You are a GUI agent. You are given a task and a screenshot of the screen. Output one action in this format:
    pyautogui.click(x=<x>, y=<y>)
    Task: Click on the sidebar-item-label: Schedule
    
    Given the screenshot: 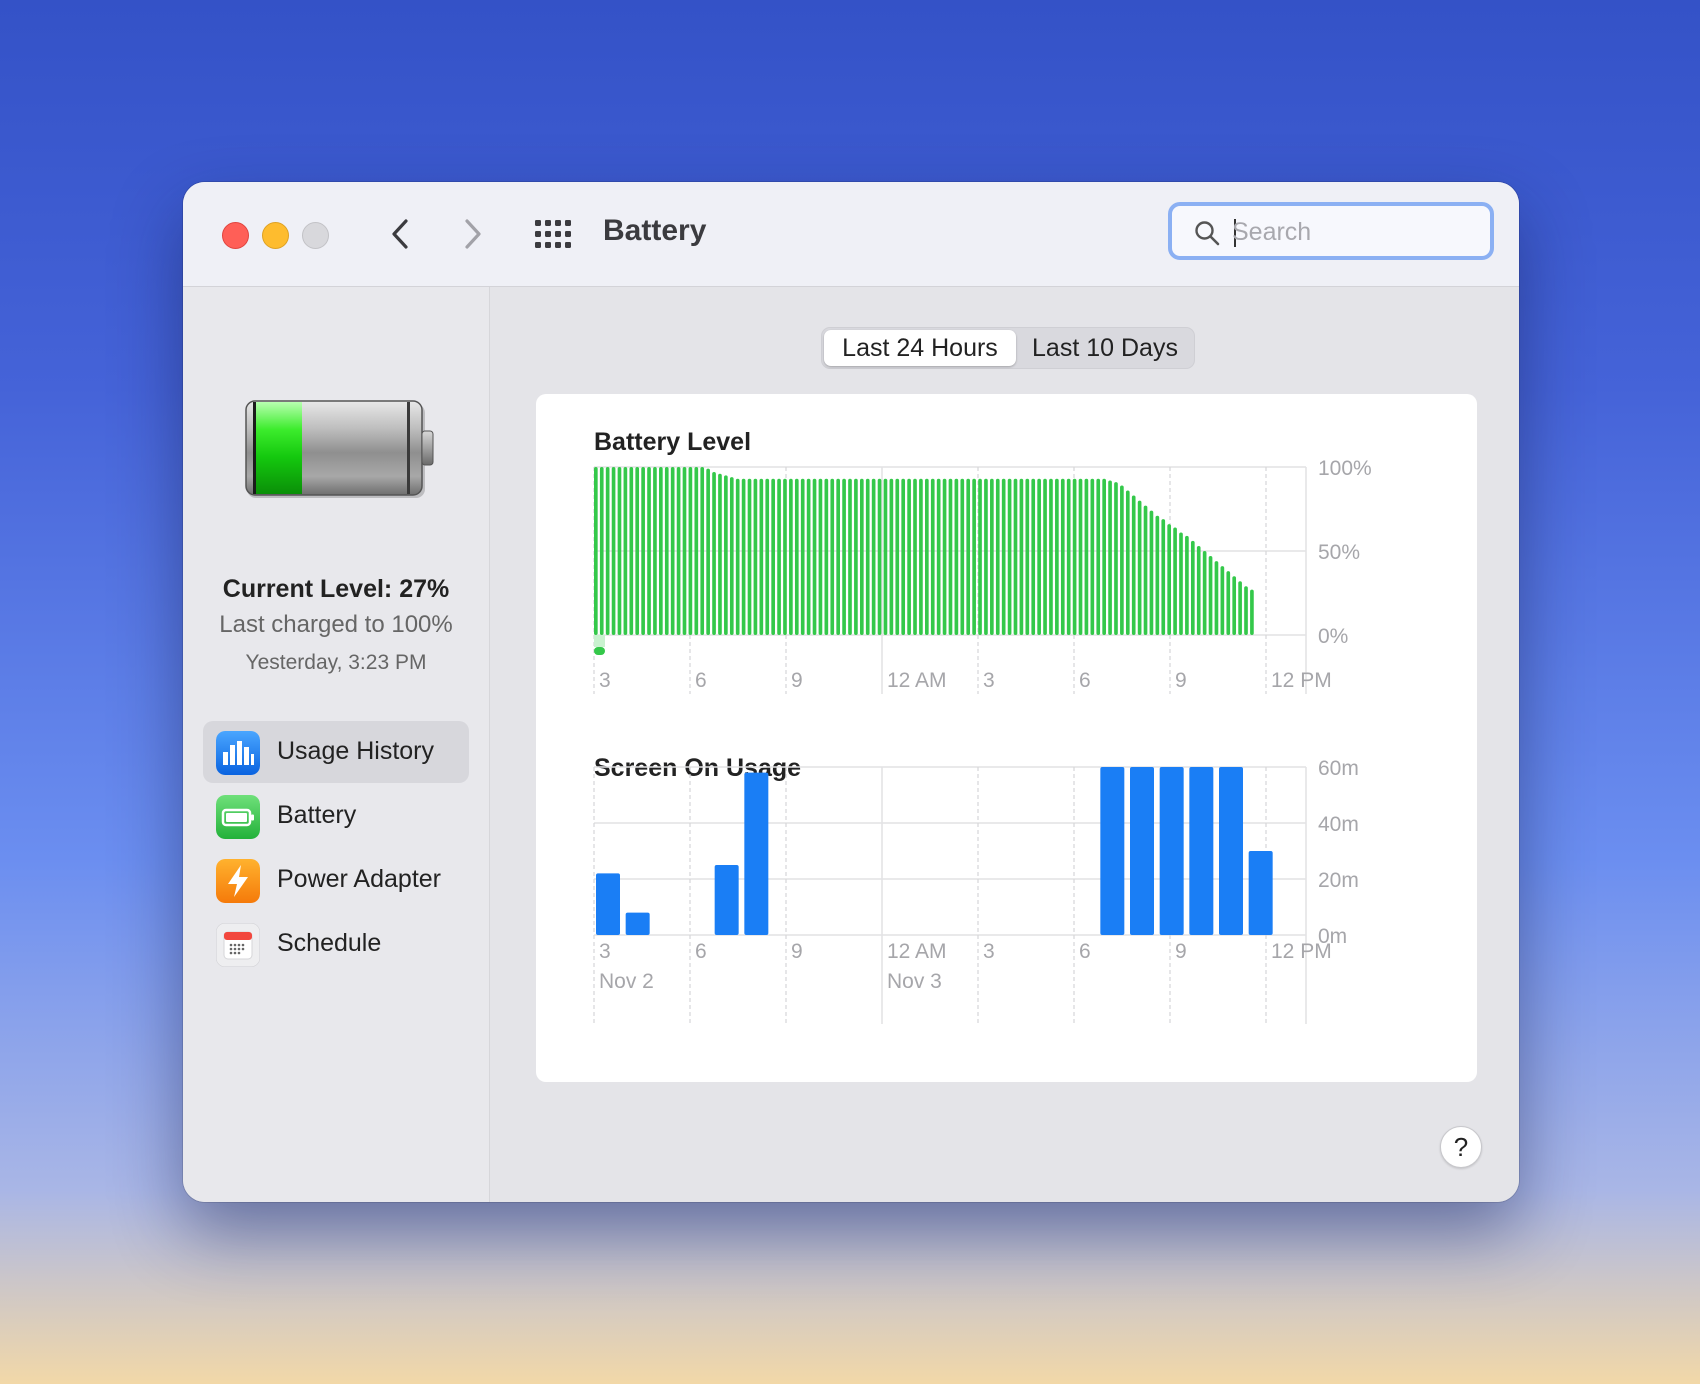 What is the action you would take?
    pyautogui.click(x=329, y=943)
    